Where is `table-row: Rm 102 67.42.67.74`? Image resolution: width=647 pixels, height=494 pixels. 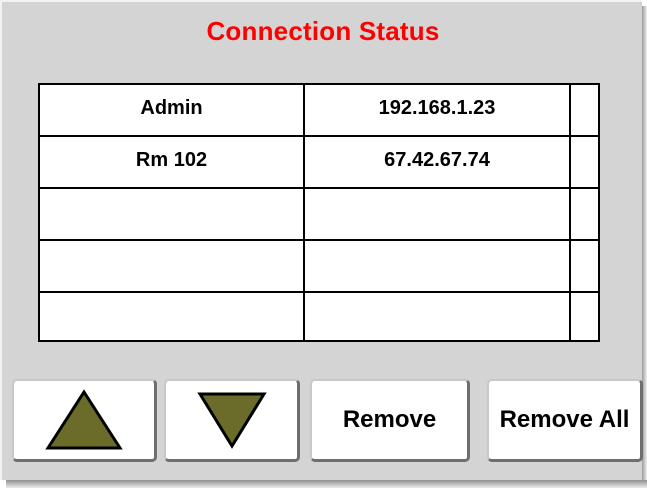
table-row: Rm 102 67.42.67.74 is located at coordinates (319, 163).